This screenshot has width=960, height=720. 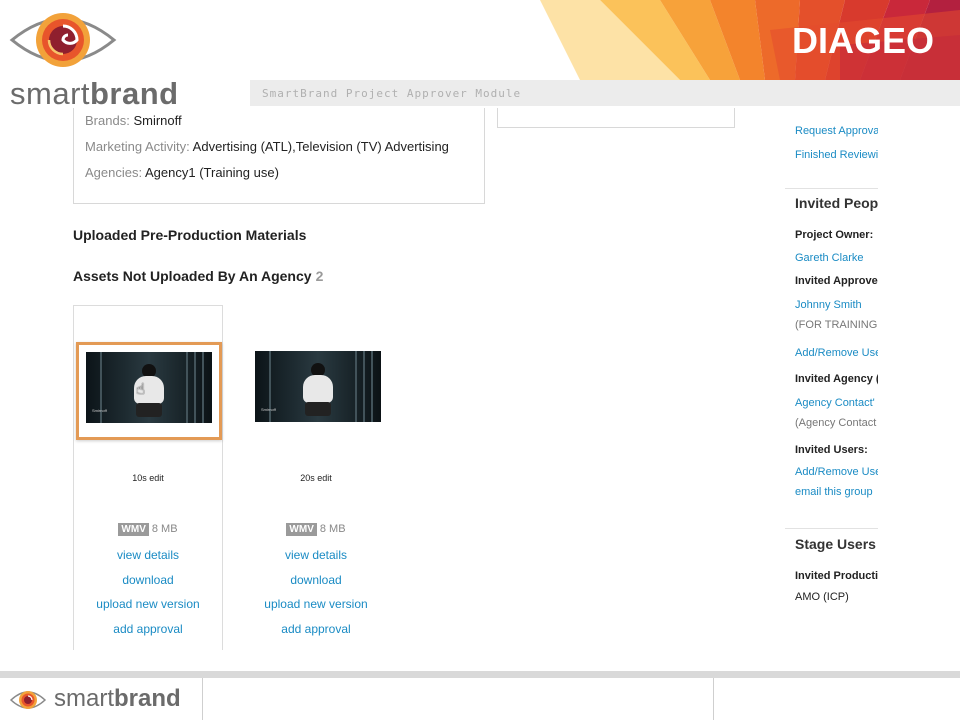 I want to click on project-owner-label: Project Owner:, so click(x=834, y=235).